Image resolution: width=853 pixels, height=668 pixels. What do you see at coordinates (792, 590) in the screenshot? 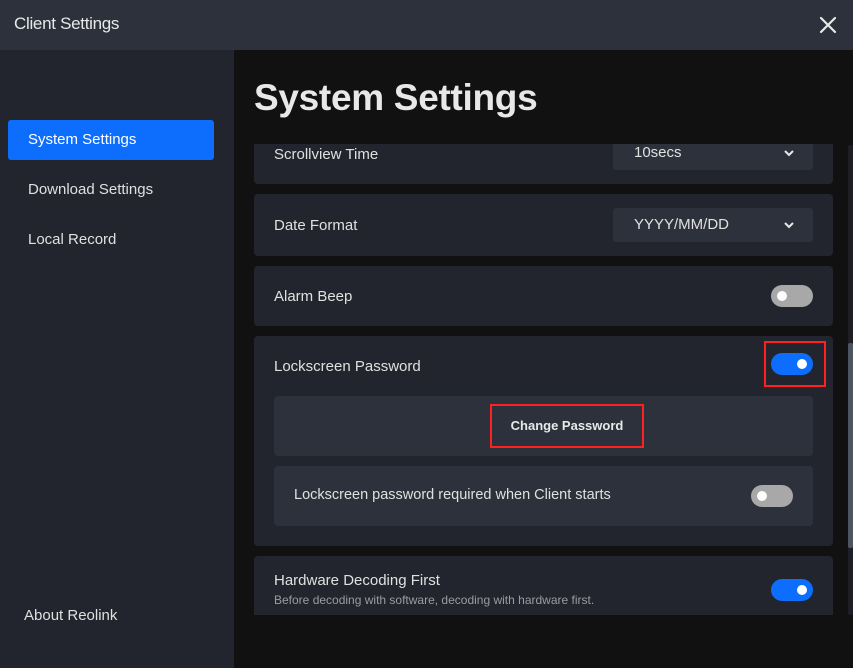
I see `hardware-decoding-toggle` at bounding box center [792, 590].